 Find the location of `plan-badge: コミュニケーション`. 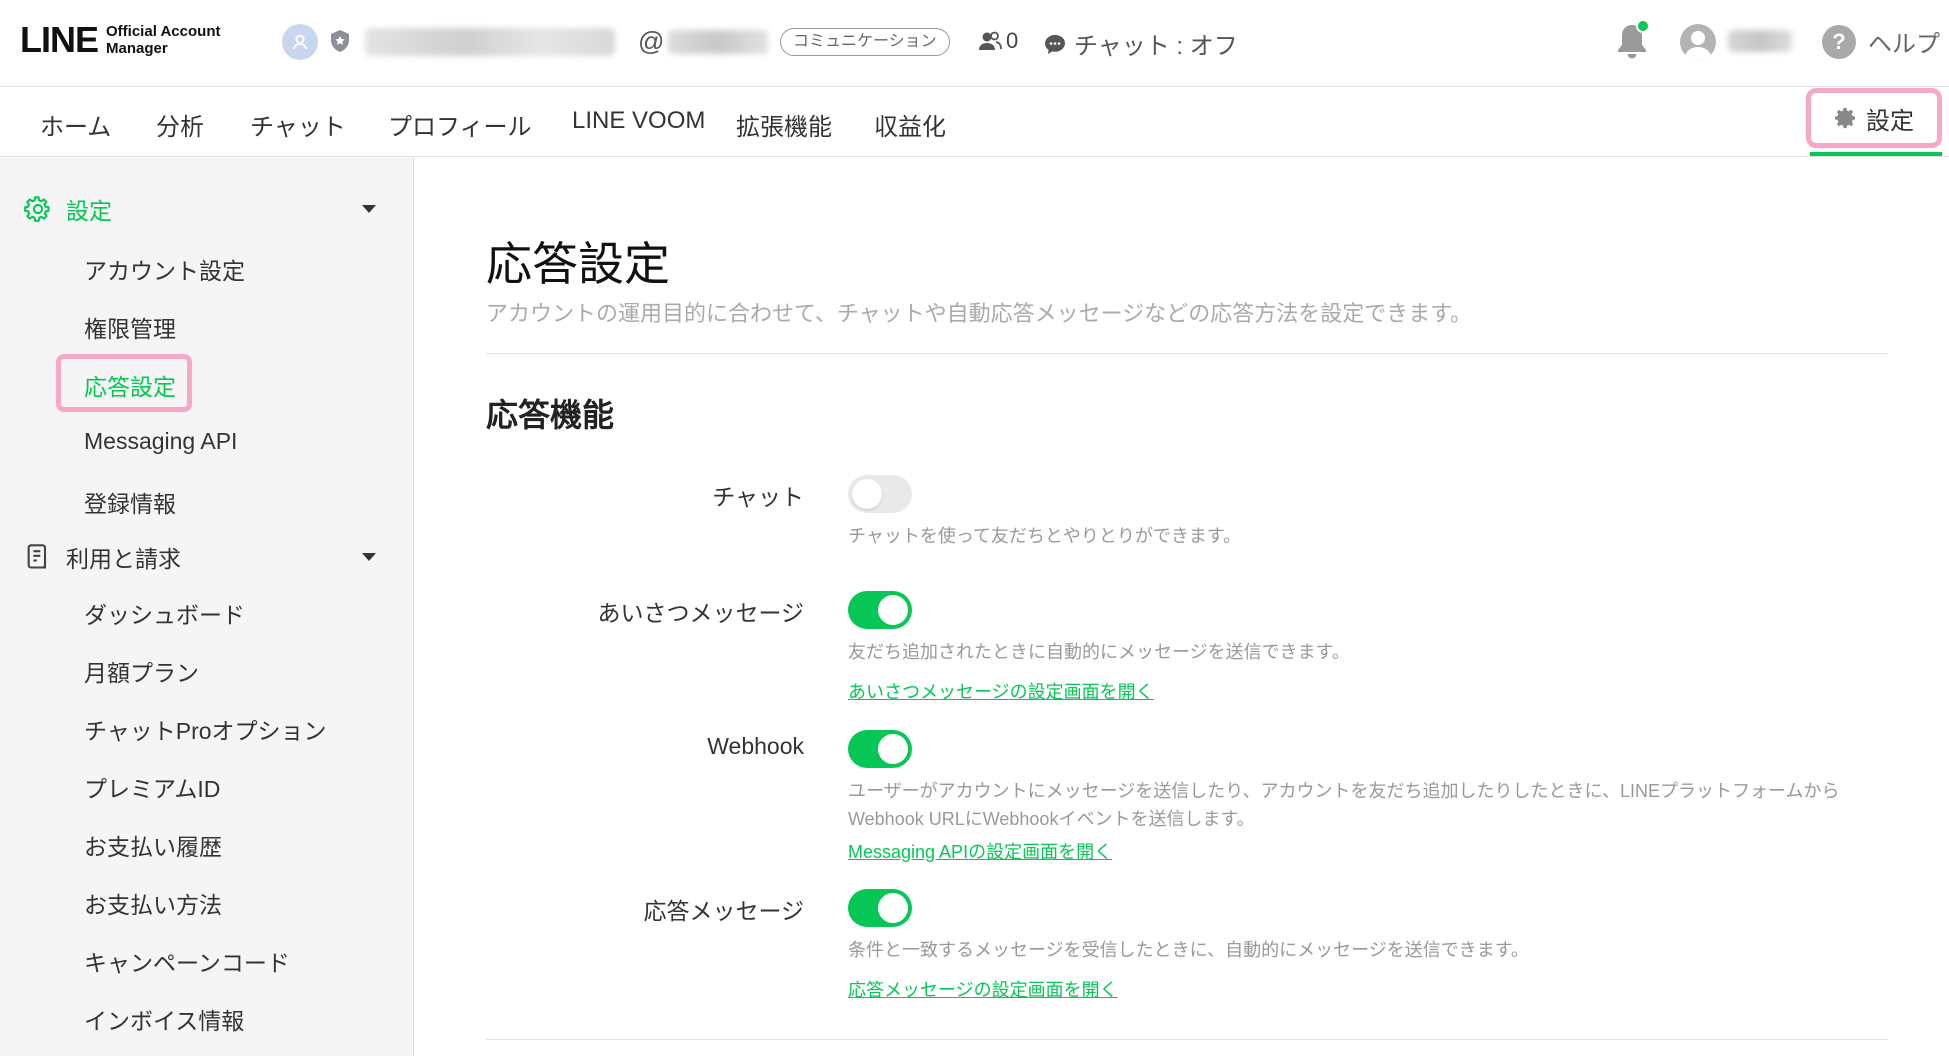

plan-badge: コミュニケーション is located at coordinates (865, 42).